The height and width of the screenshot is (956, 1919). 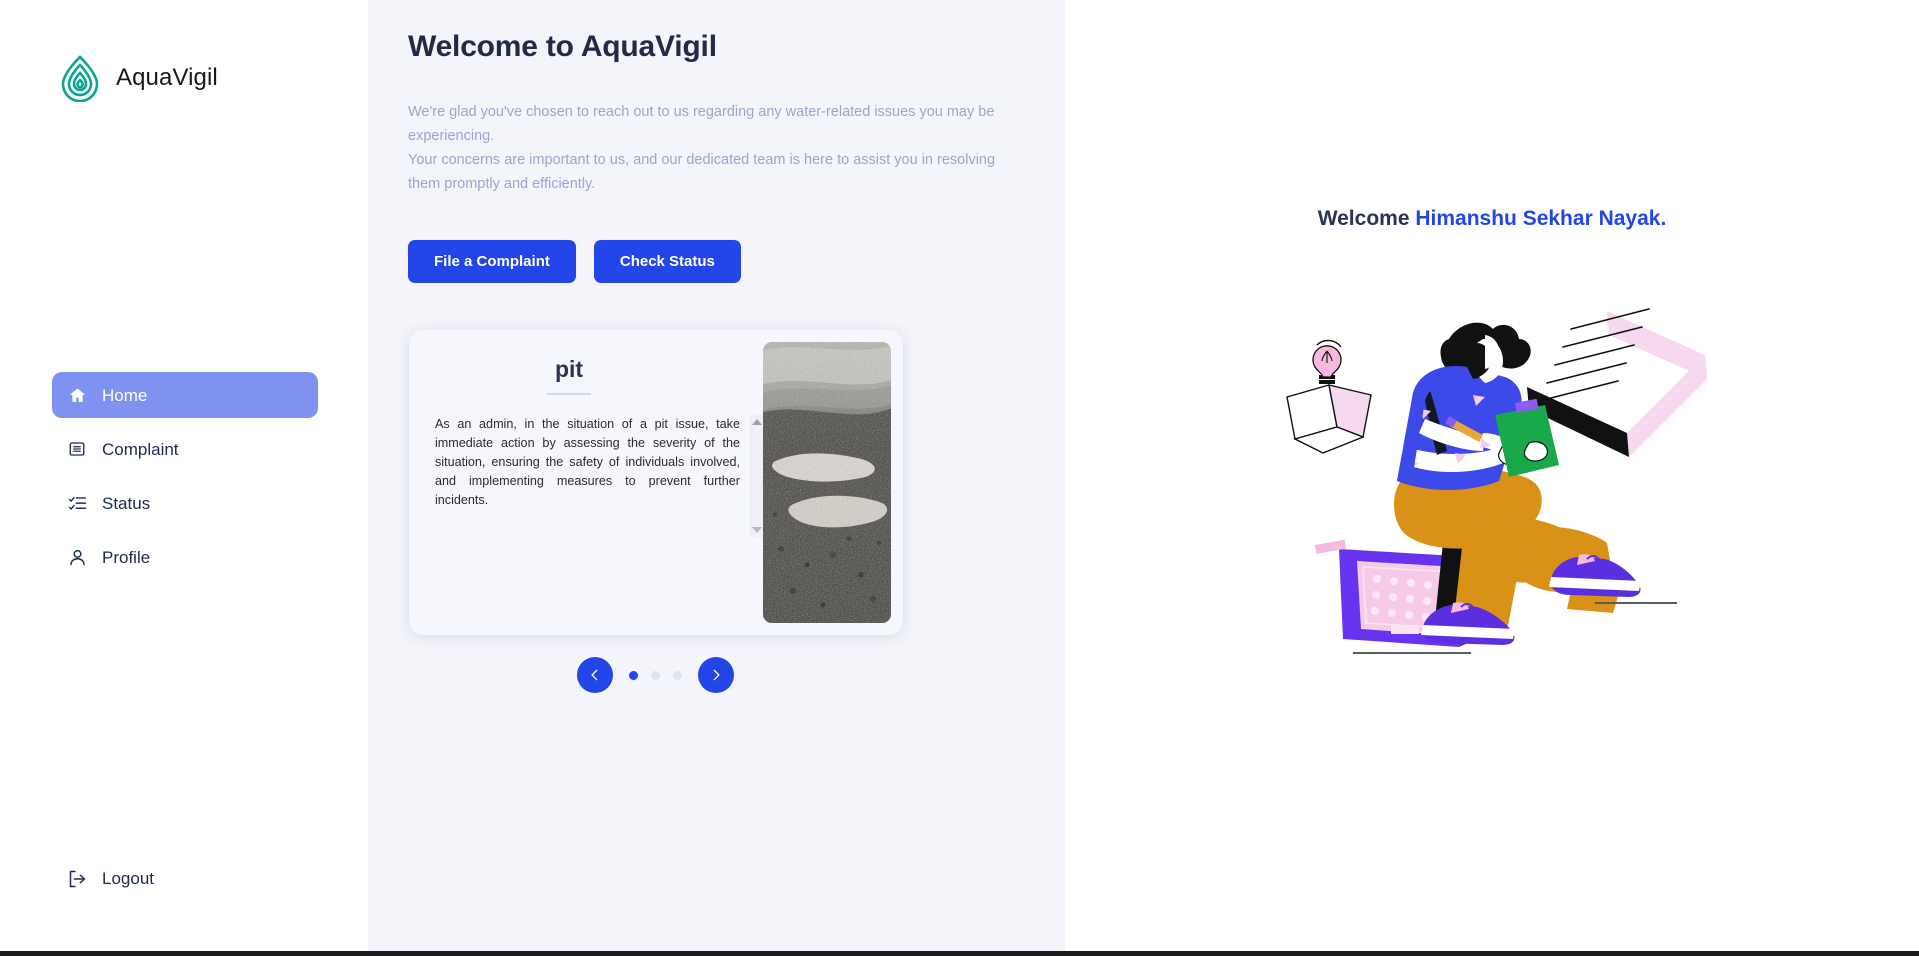 What do you see at coordinates (183, 557) in the screenshot?
I see `sidebar-item-profile: Profile` at bounding box center [183, 557].